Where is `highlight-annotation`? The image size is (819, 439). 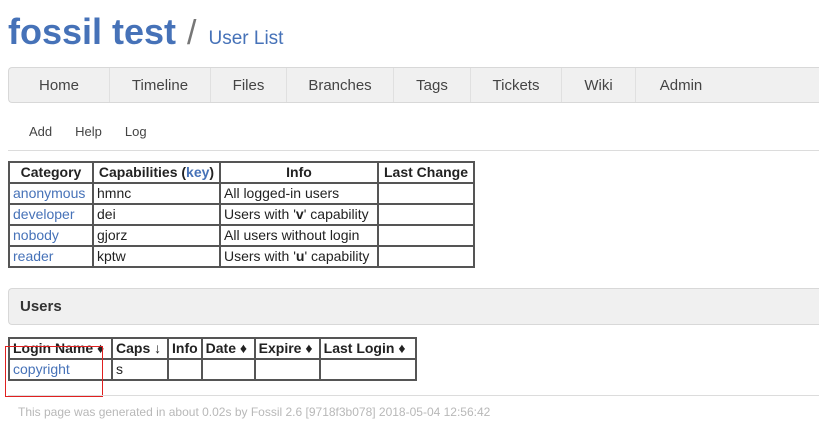 highlight-annotation is located at coordinates (54, 371).